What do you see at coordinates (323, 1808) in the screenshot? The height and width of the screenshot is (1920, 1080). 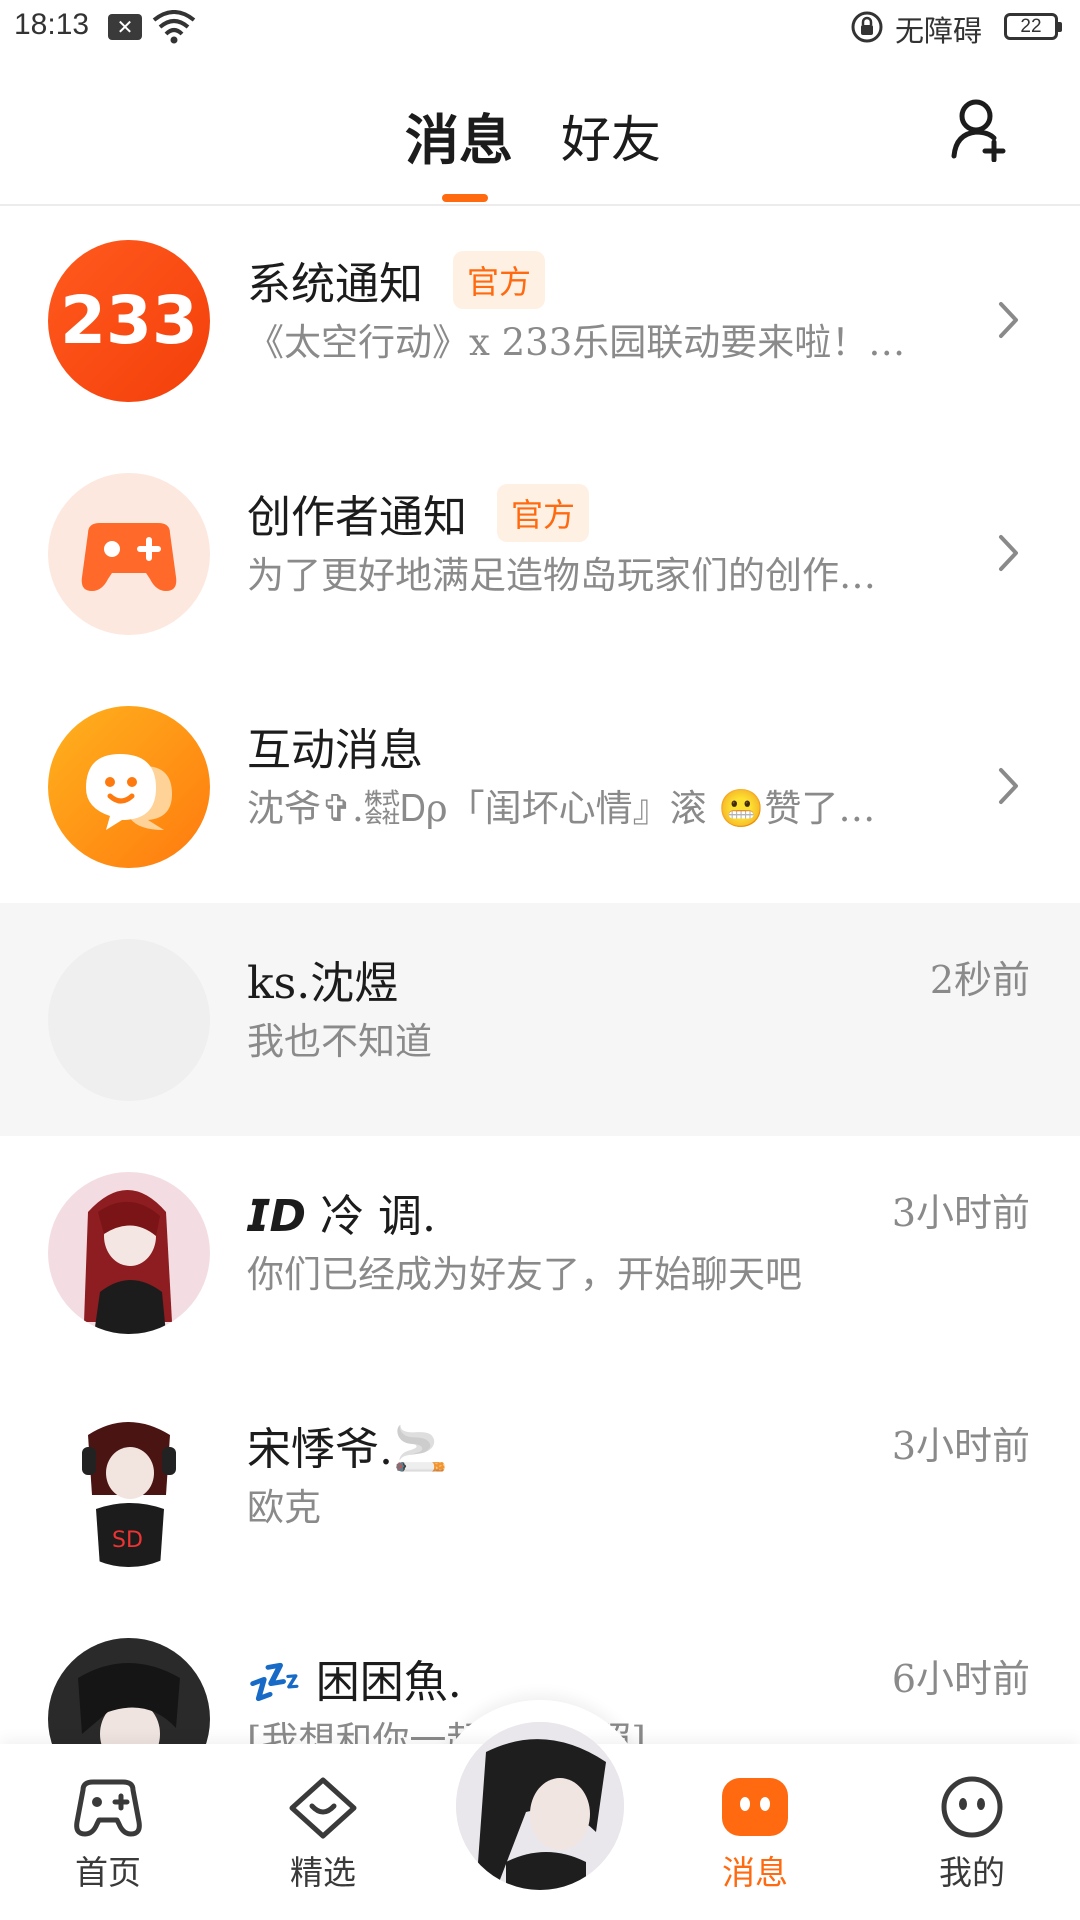 I see `heart-tag-icon` at bounding box center [323, 1808].